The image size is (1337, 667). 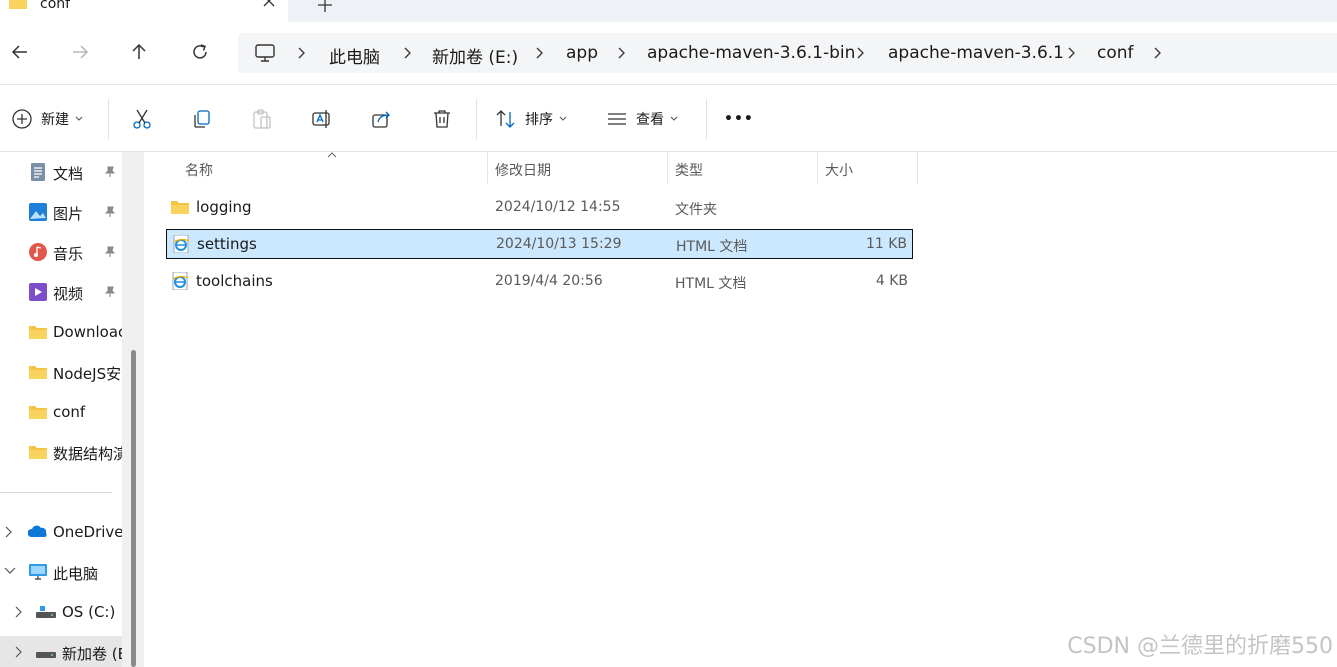 What do you see at coordinates (325, 7) in the screenshot?
I see `new-tab-icon` at bounding box center [325, 7].